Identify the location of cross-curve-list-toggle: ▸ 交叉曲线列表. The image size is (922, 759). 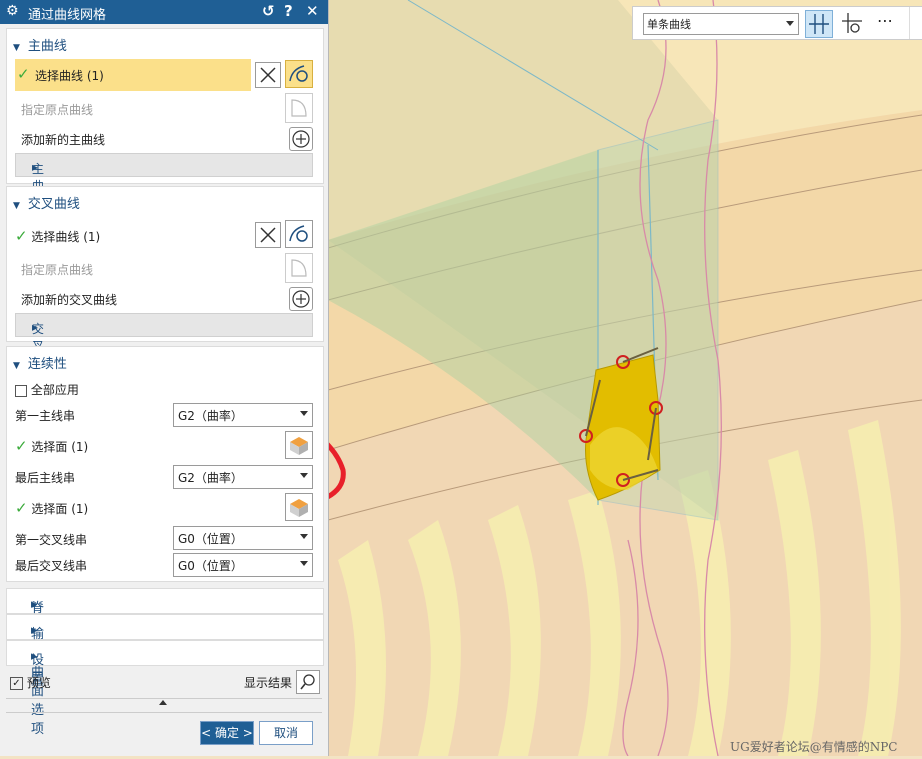
(164, 367).